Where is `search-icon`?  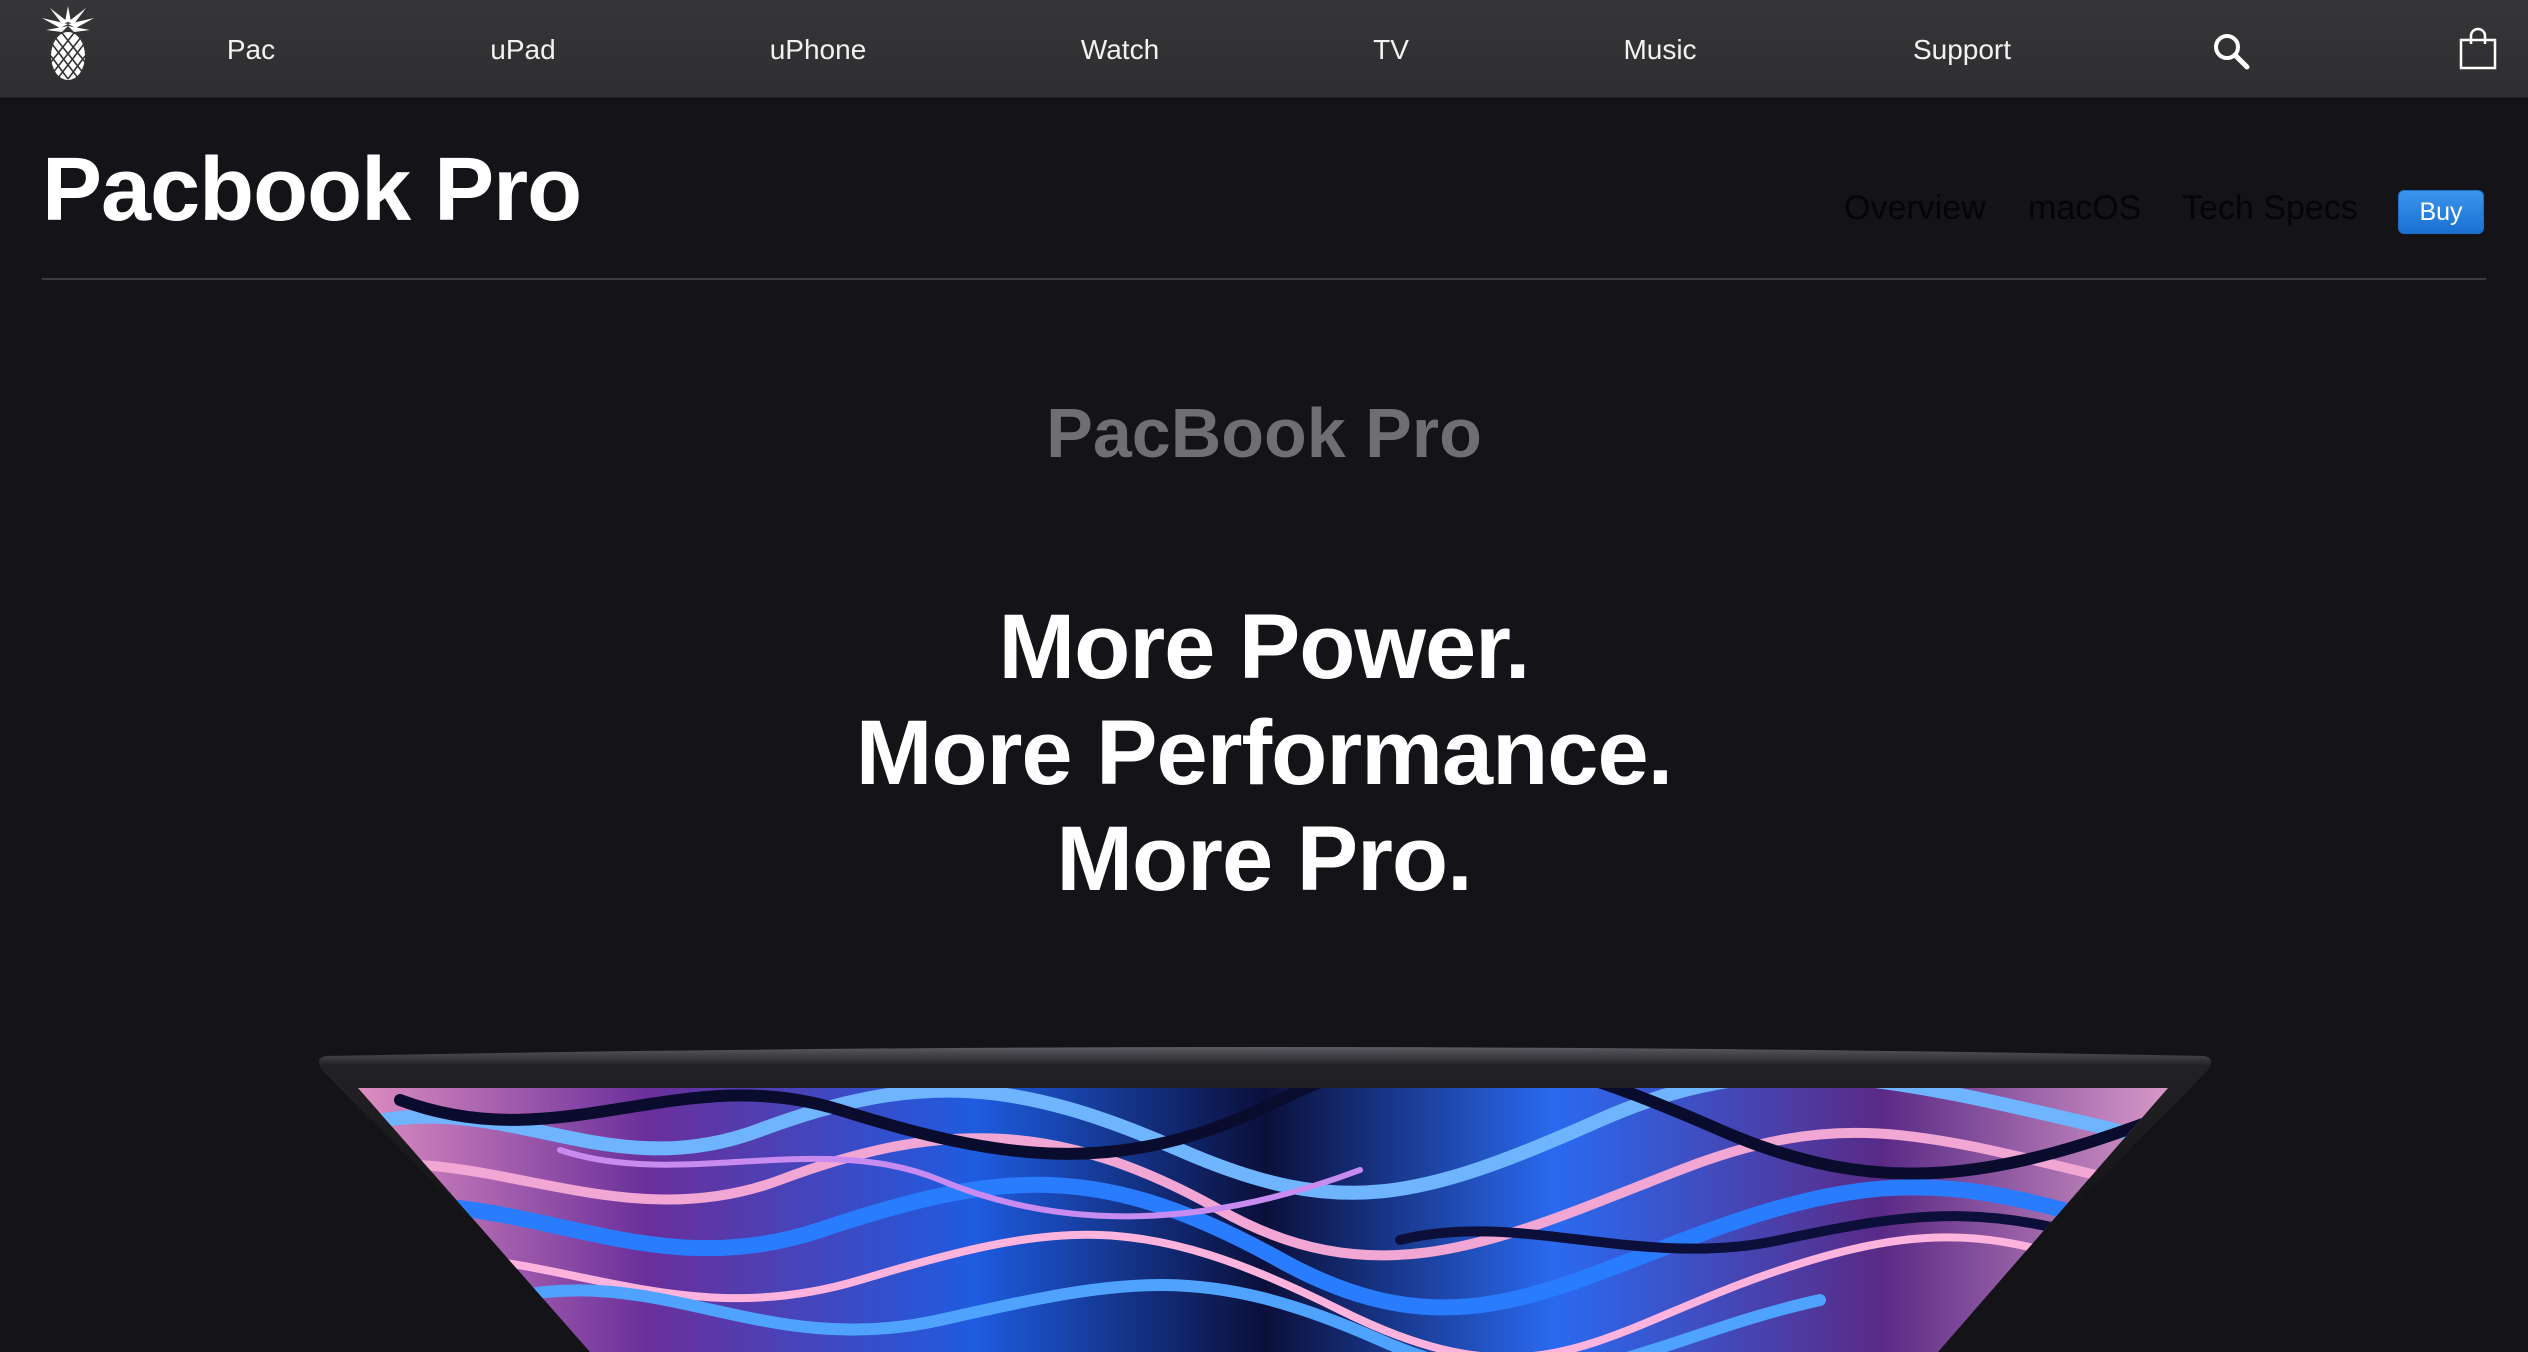
search-icon is located at coordinates (2232, 52).